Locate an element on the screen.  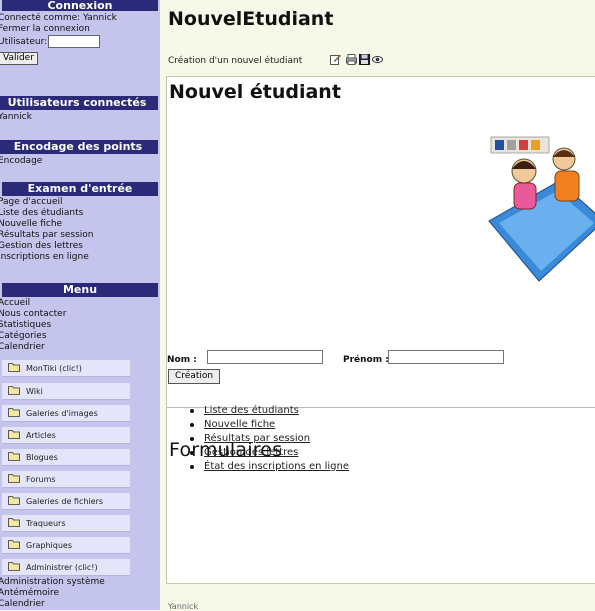
menu-folder-label: Traqueurs is located at coordinates (46, 523).